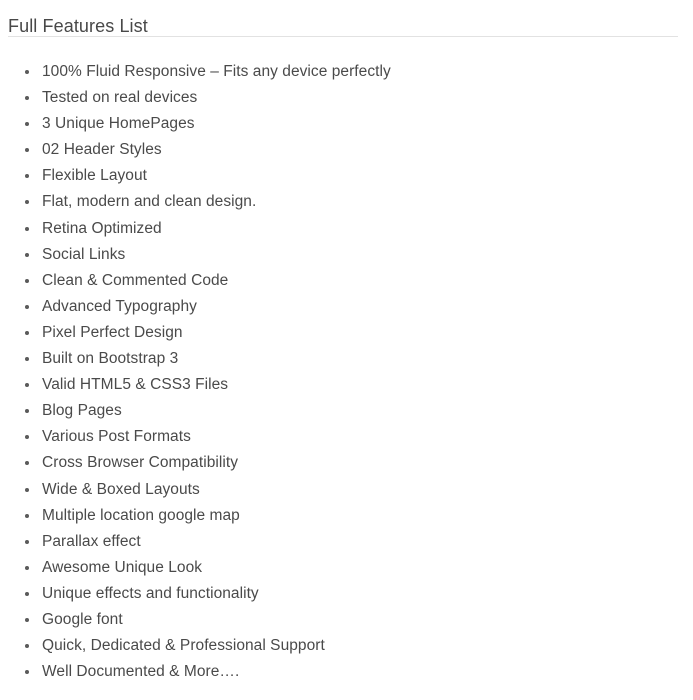 The width and height of the screenshot is (693, 700). What do you see at coordinates (84, 254) in the screenshot?
I see `list-item-label: Social Links` at bounding box center [84, 254].